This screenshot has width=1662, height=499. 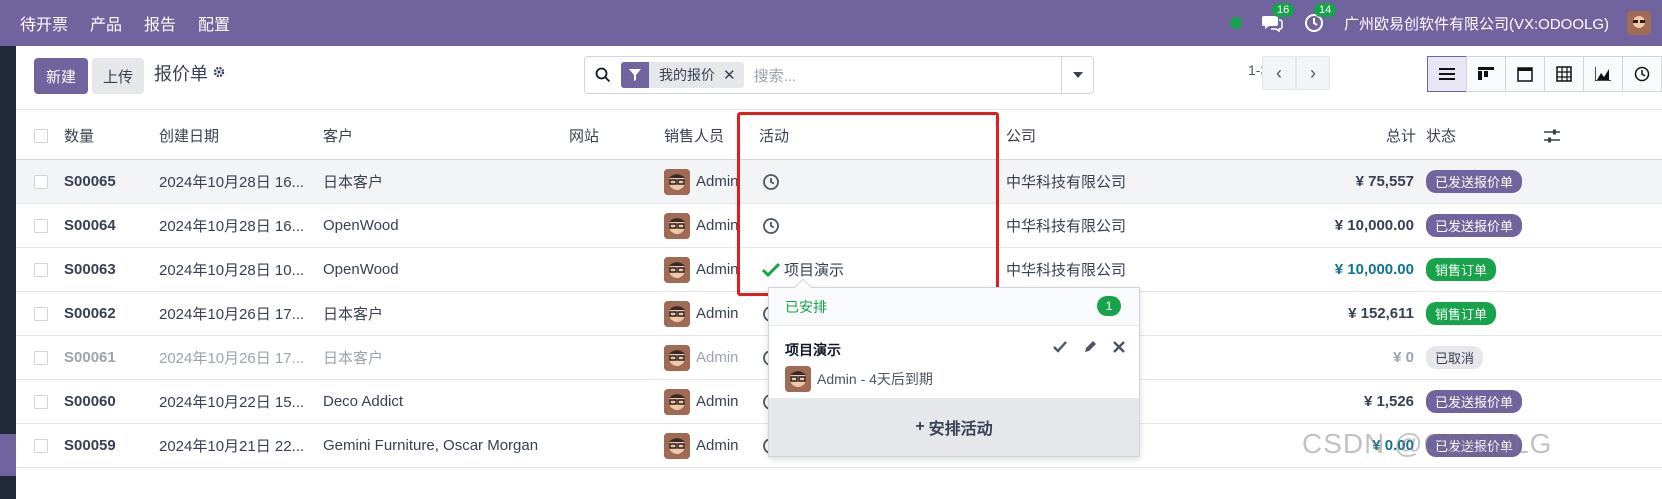 What do you see at coordinates (1447, 74) in the screenshot?
I see `list-view-icon` at bounding box center [1447, 74].